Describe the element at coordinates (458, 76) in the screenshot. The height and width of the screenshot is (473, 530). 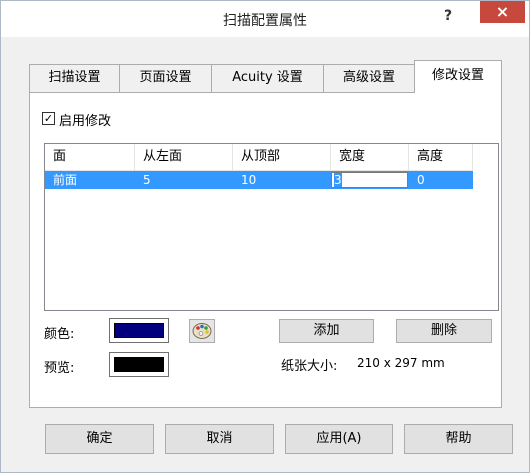
I see `tab-modify-settings: 修改设置` at that location.